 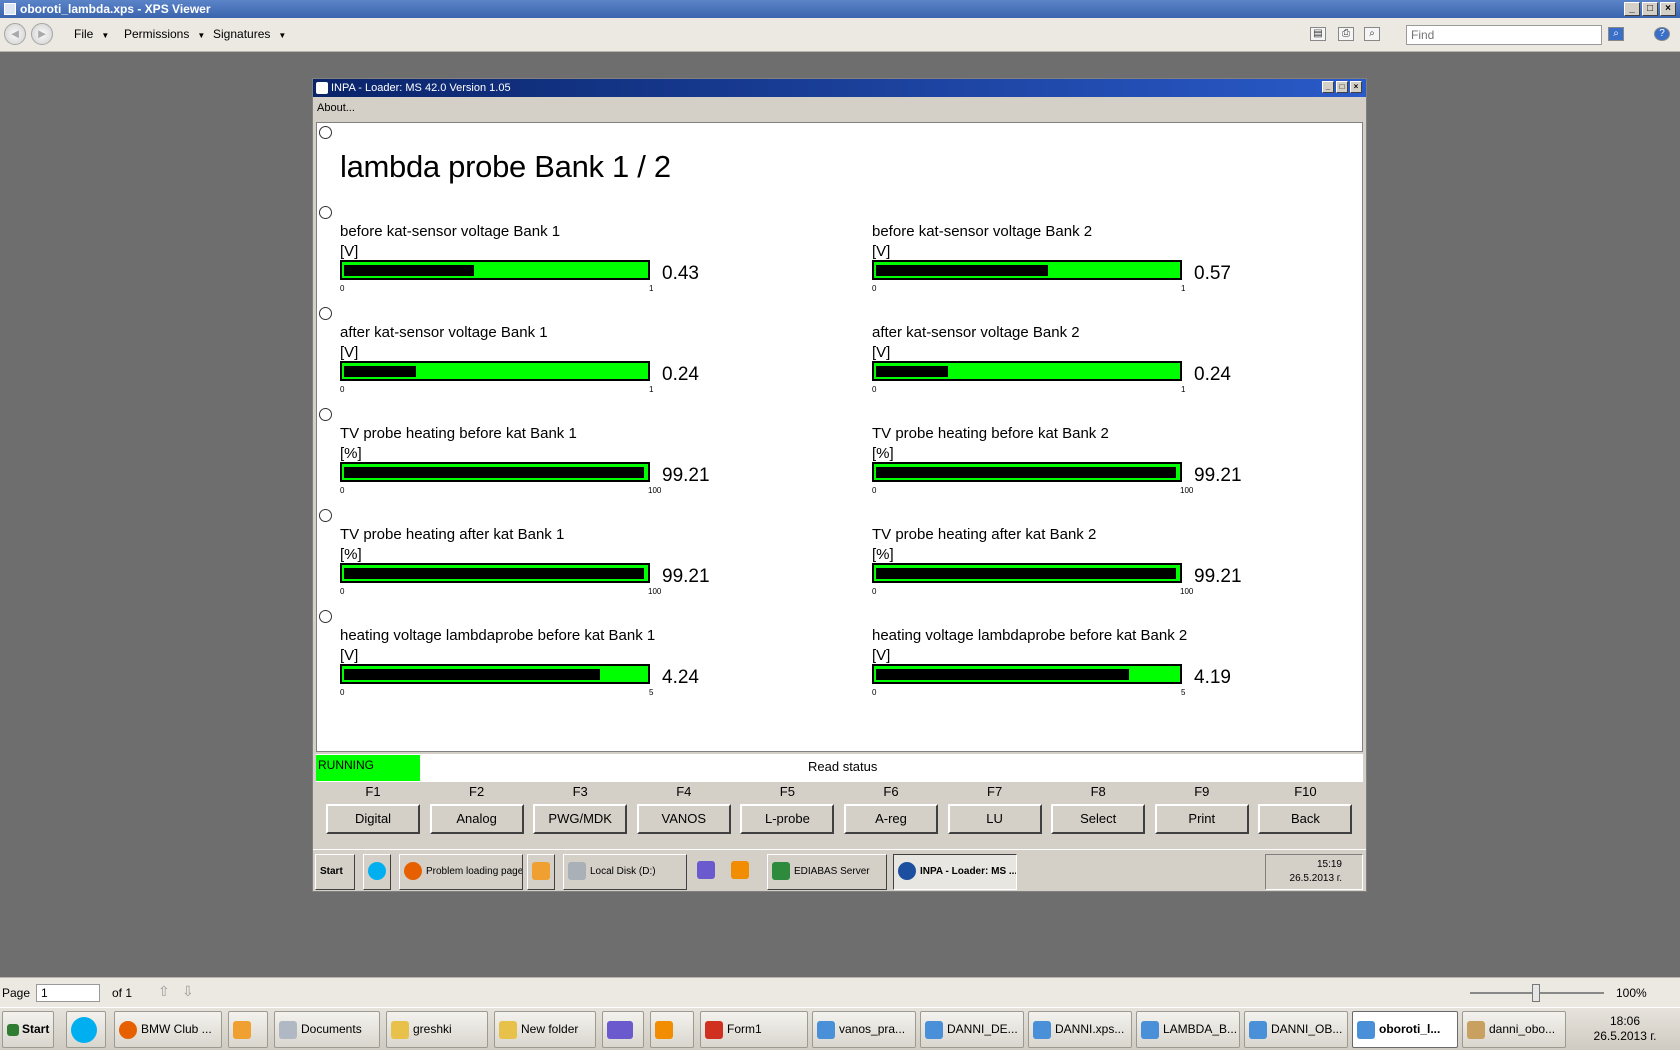 I want to click on menu-permissions: Permissions ▼, so click(x=164, y=34).